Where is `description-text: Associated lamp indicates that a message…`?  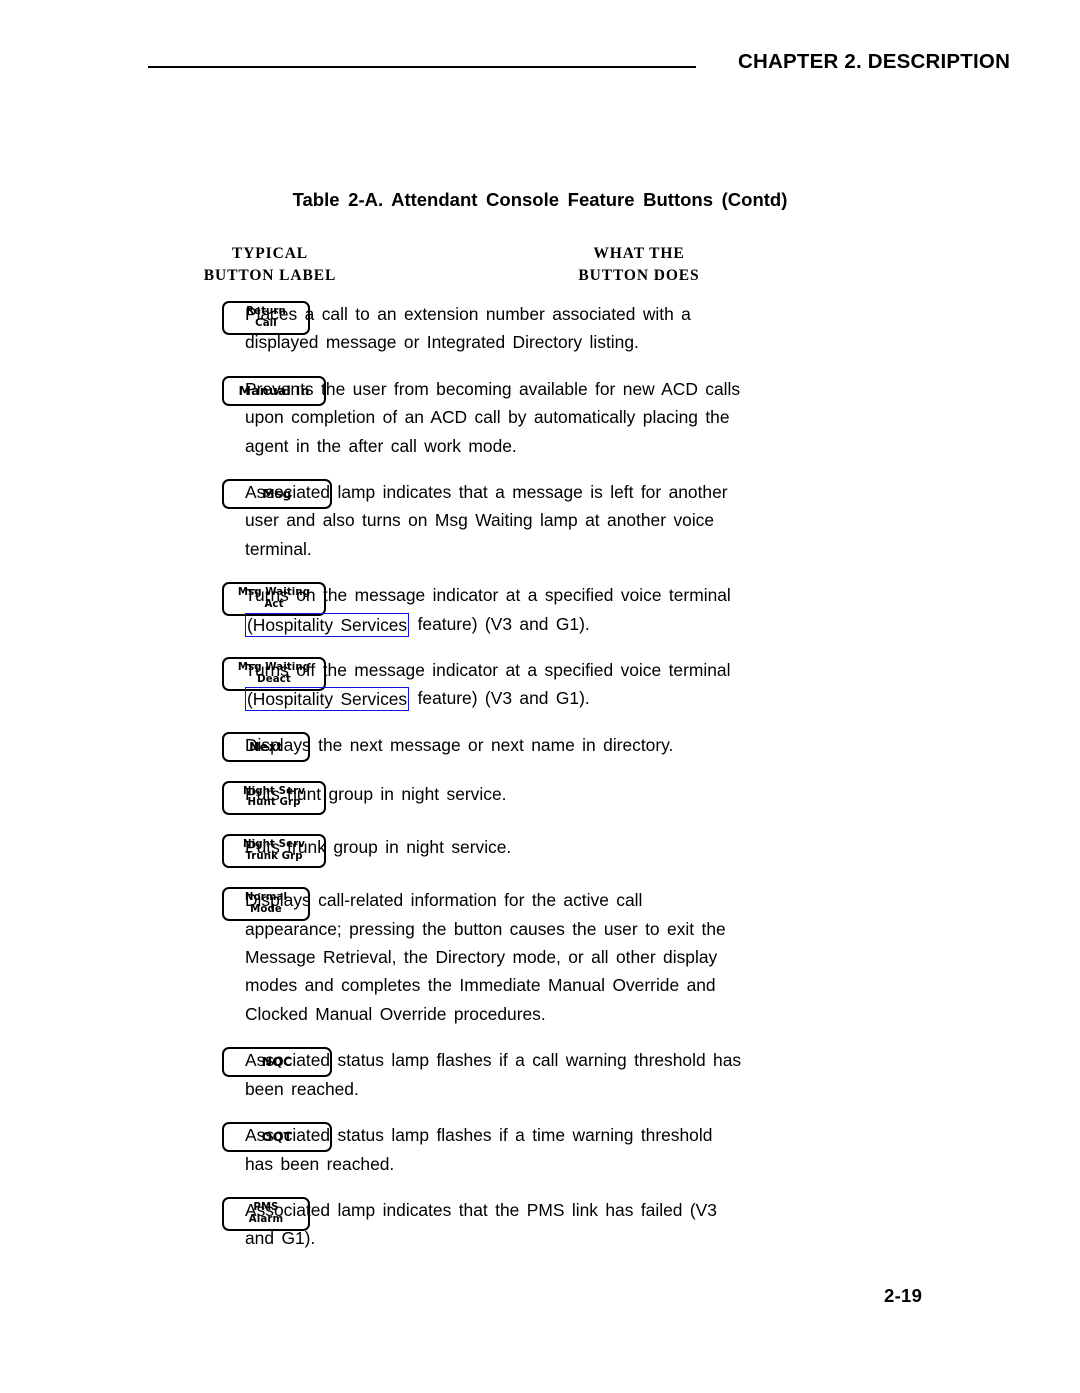
description-text: Associated lamp indicates that a message… is located at coordinates (577, 520).